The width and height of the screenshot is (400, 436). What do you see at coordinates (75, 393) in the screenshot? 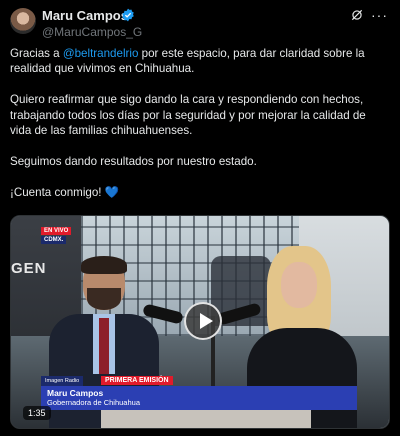
I see `nameplate-name: Maru Campos` at bounding box center [75, 393].